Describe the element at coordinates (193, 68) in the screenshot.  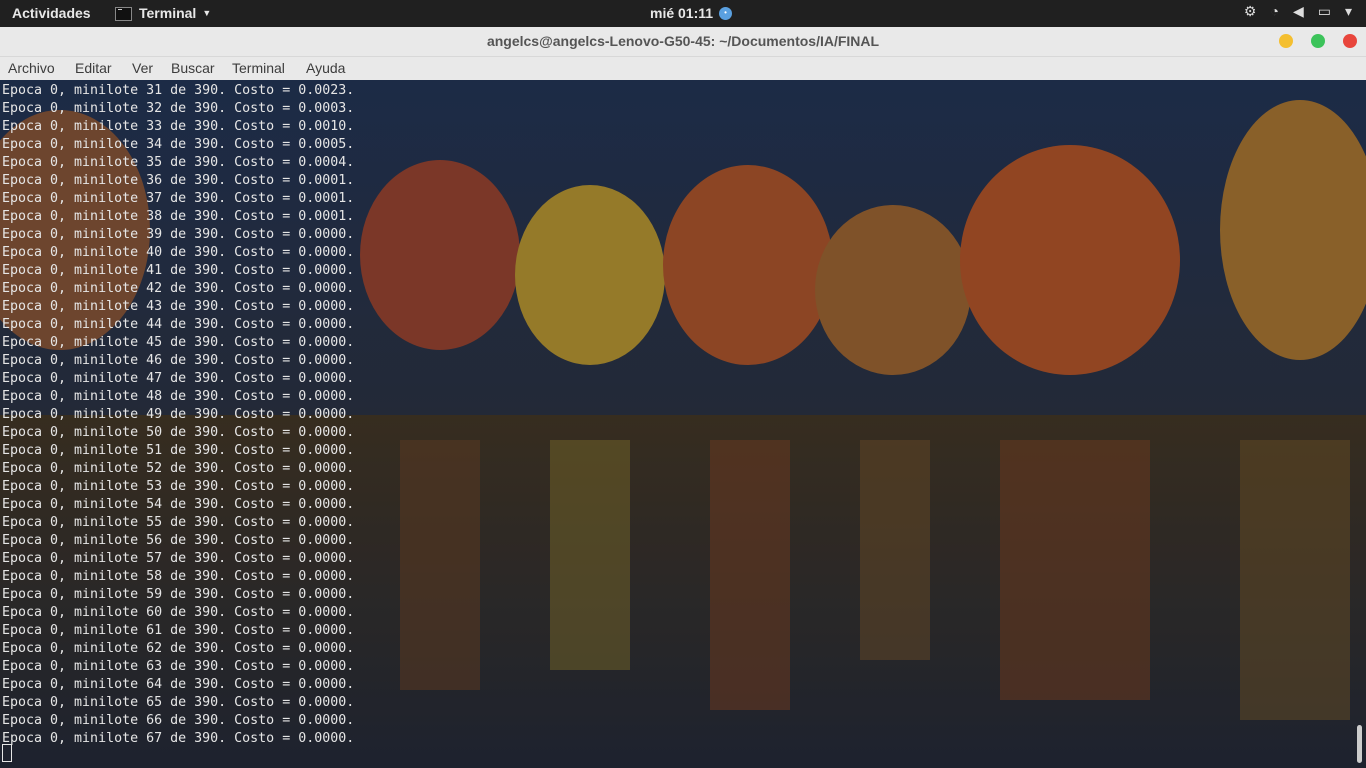
I see `menu-buscar: Buscar` at that location.